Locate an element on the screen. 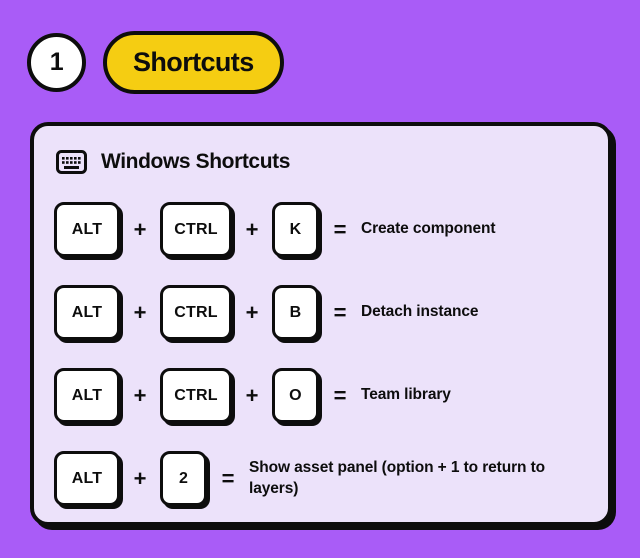 This screenshot has width=640, height=558. card-title: Windows Shortcuts is located at coordinates (196, 161).